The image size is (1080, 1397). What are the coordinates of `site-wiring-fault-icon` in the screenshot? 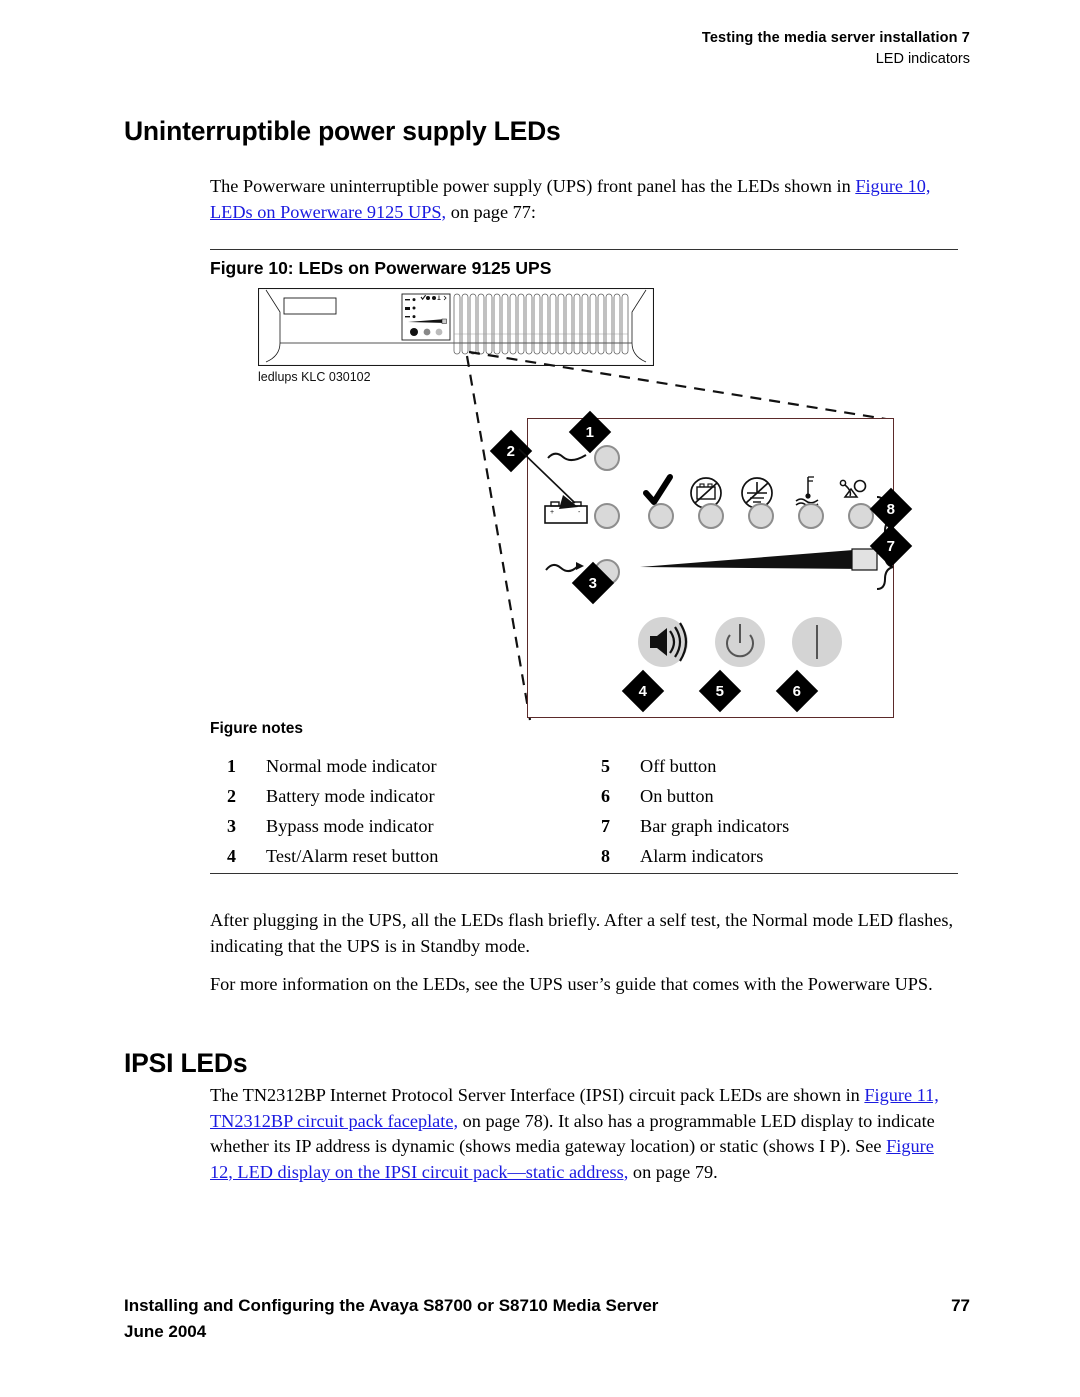 It's located at (807, 492).